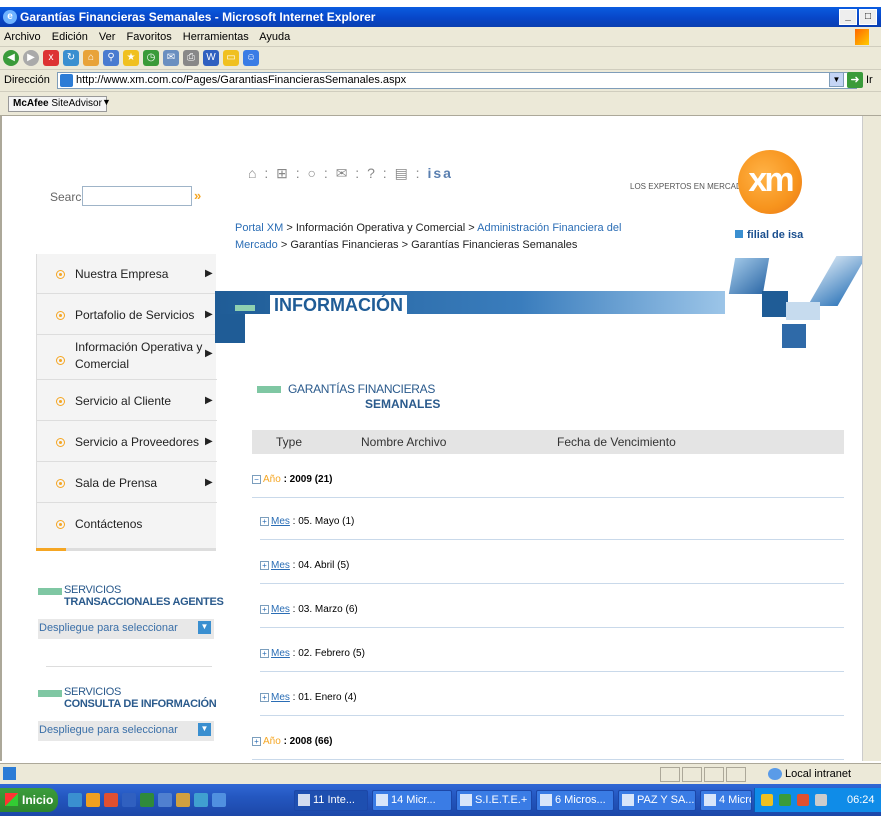 Image resolution: width=881 pixels, height=816 pixels. What do you see at coordinates (848, 17) in the screenshot?
I see `minimize-button: _` at bounding box center [848, 17].